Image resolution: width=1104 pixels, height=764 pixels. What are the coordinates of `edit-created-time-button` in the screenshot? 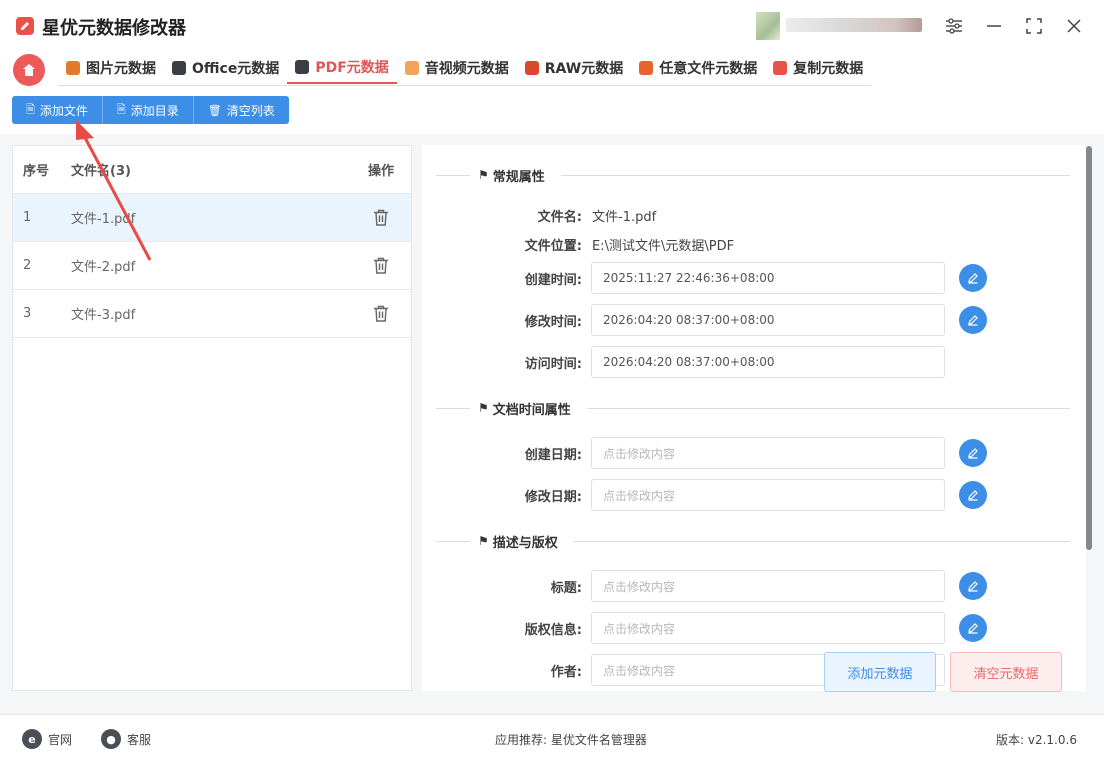 It's located at (973, 278).